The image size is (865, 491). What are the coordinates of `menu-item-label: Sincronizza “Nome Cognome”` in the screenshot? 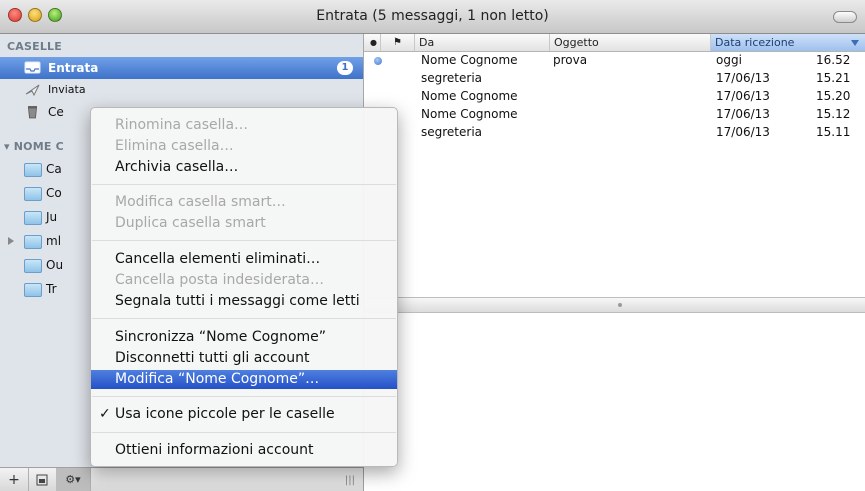 It's located at (221, 337).